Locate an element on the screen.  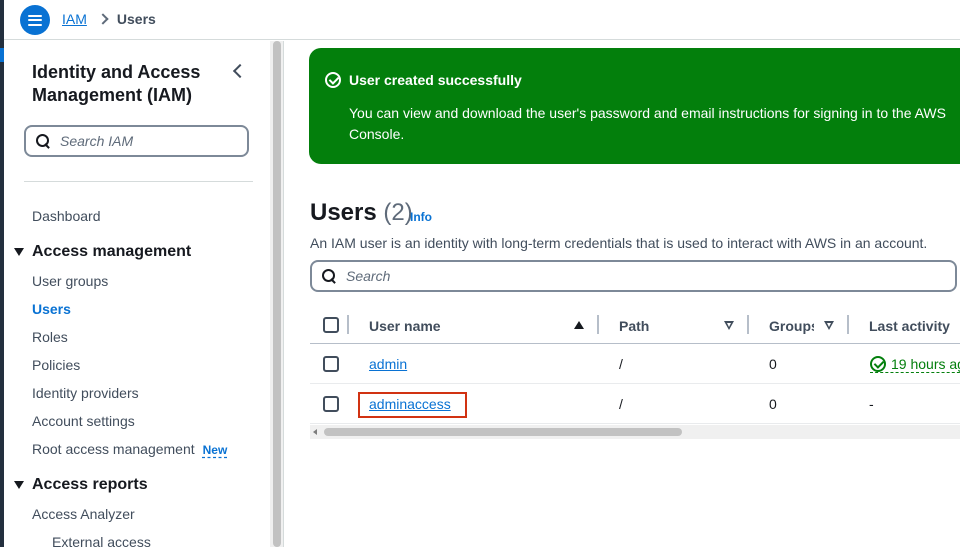
section-access-reports: Access reports is located at coordinates (81, 485).